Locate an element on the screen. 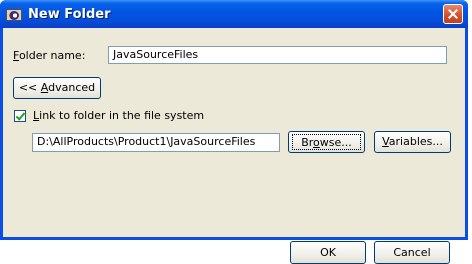  close-button is located at coordinates (453, 14).